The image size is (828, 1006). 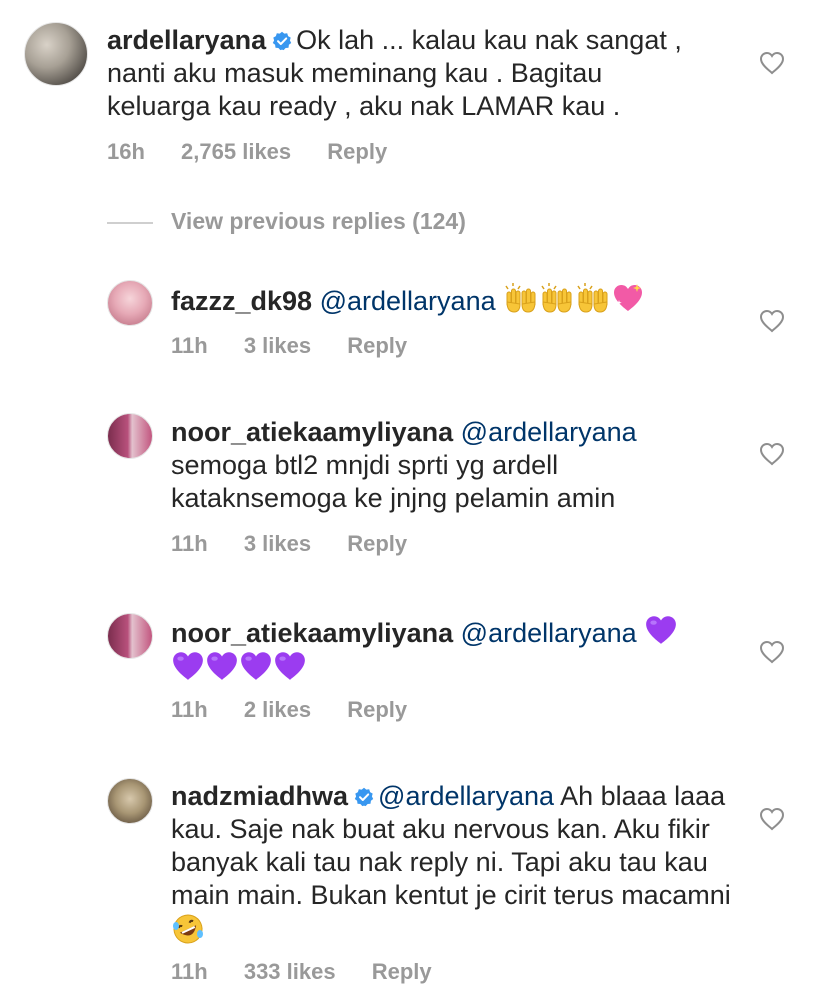 I want to click on username: nadzmiadhwa, so click(x=259, y=796).